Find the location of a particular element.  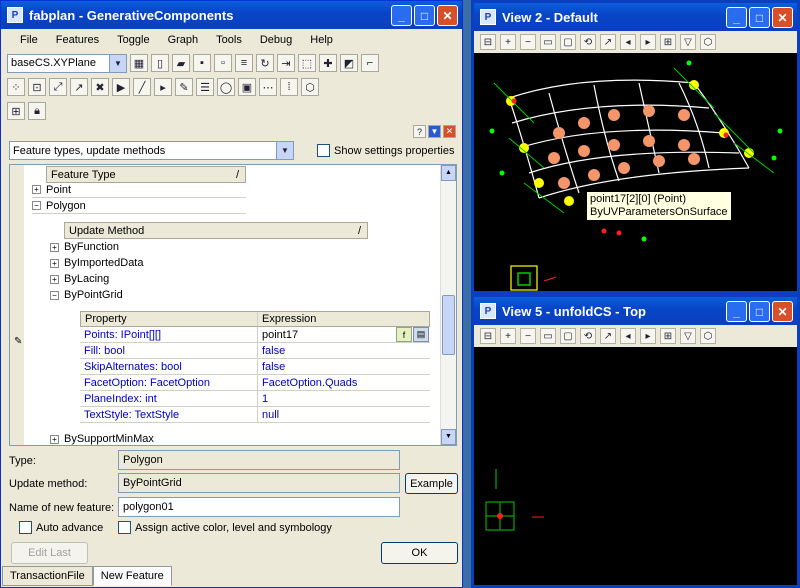

menu-graph: Graph is located at coordinates (183, 40).